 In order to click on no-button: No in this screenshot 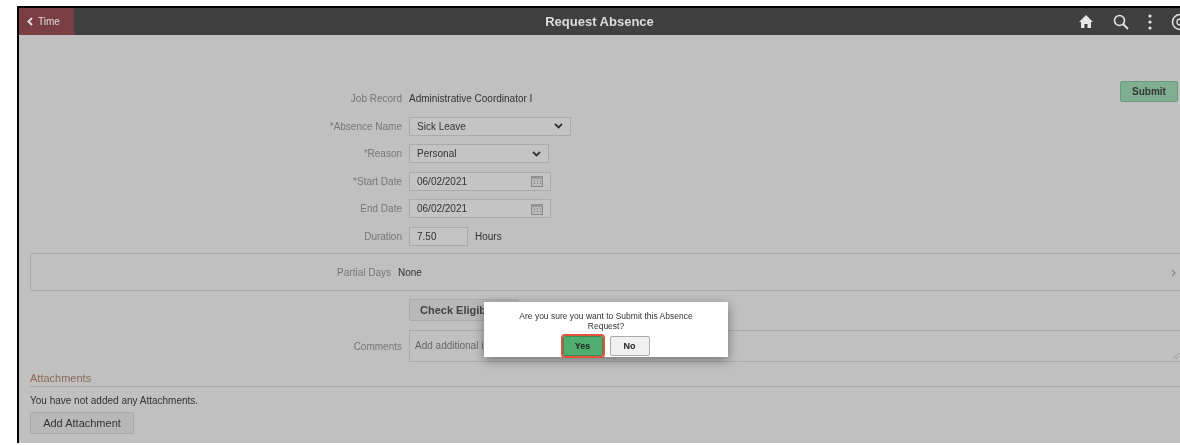, I will do `click(629, 346)`.